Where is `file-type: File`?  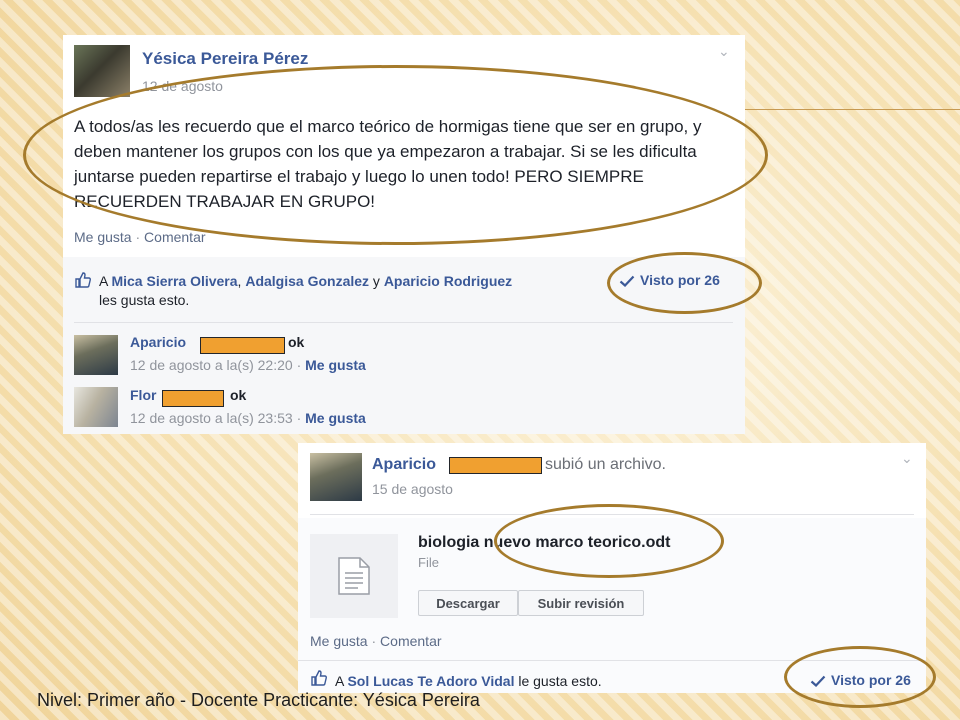 file-type: File is located at coordinates (428, 562).